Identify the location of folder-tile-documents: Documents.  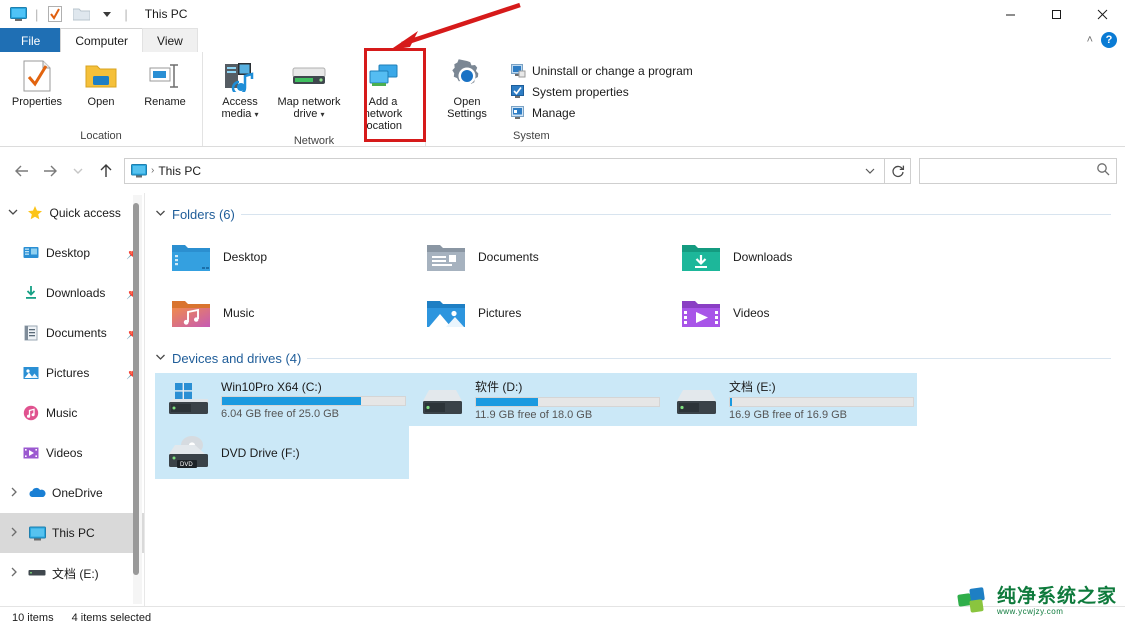
(537, 257).